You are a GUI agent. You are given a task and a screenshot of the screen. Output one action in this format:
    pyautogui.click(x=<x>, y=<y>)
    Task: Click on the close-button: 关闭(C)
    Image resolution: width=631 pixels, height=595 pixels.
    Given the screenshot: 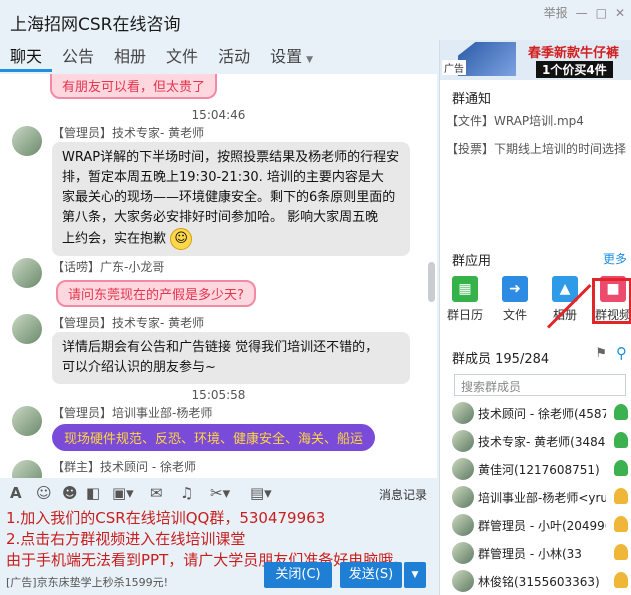 What is the action you would take?
    pyautogui.click(x=298, y=575)
    